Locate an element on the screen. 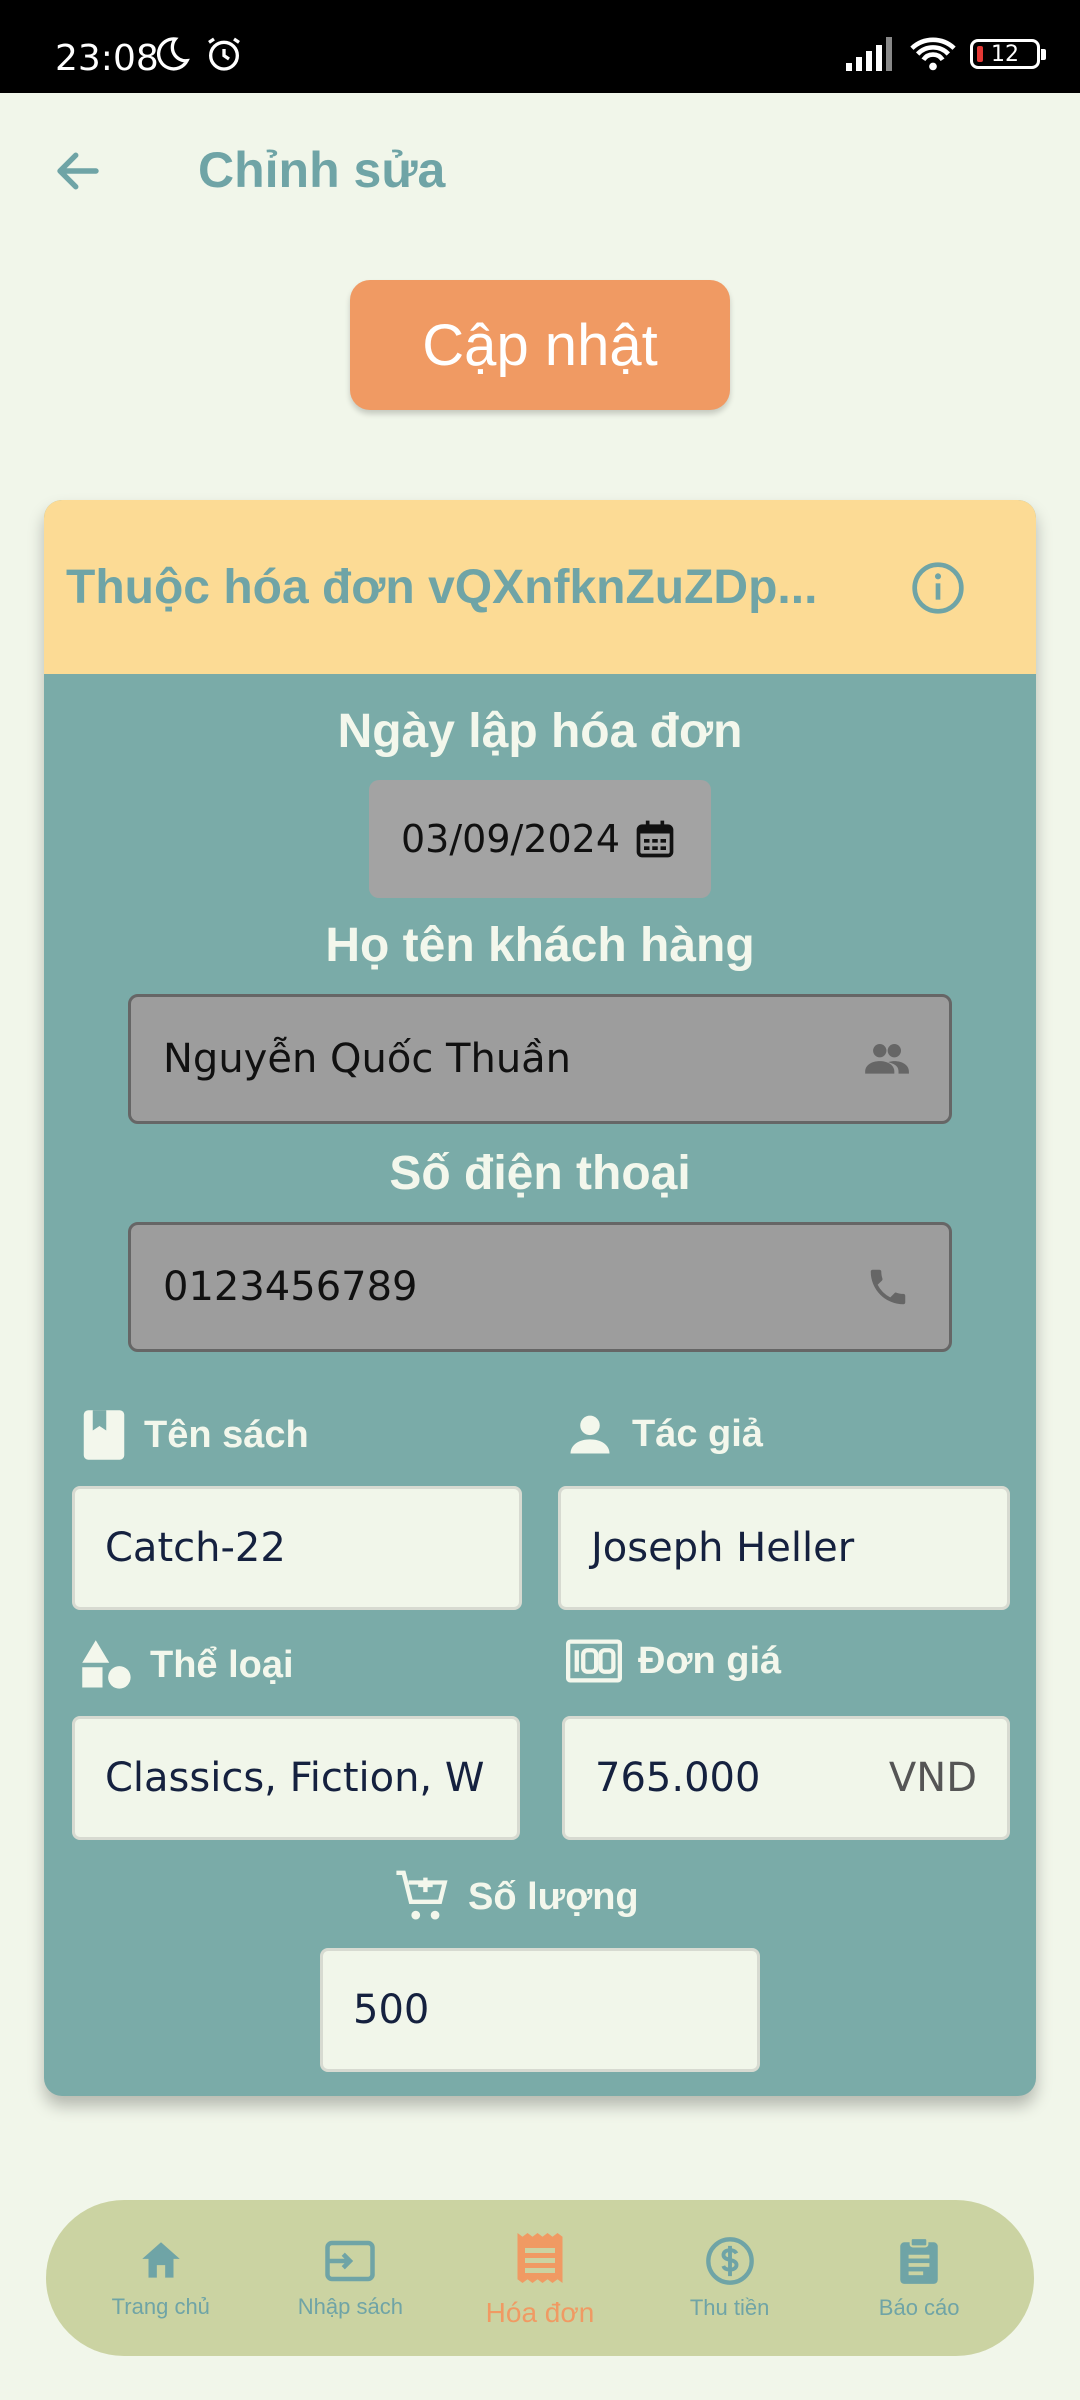  nav-label-collect: Thu tiền is located at coordinates (729, 2307).